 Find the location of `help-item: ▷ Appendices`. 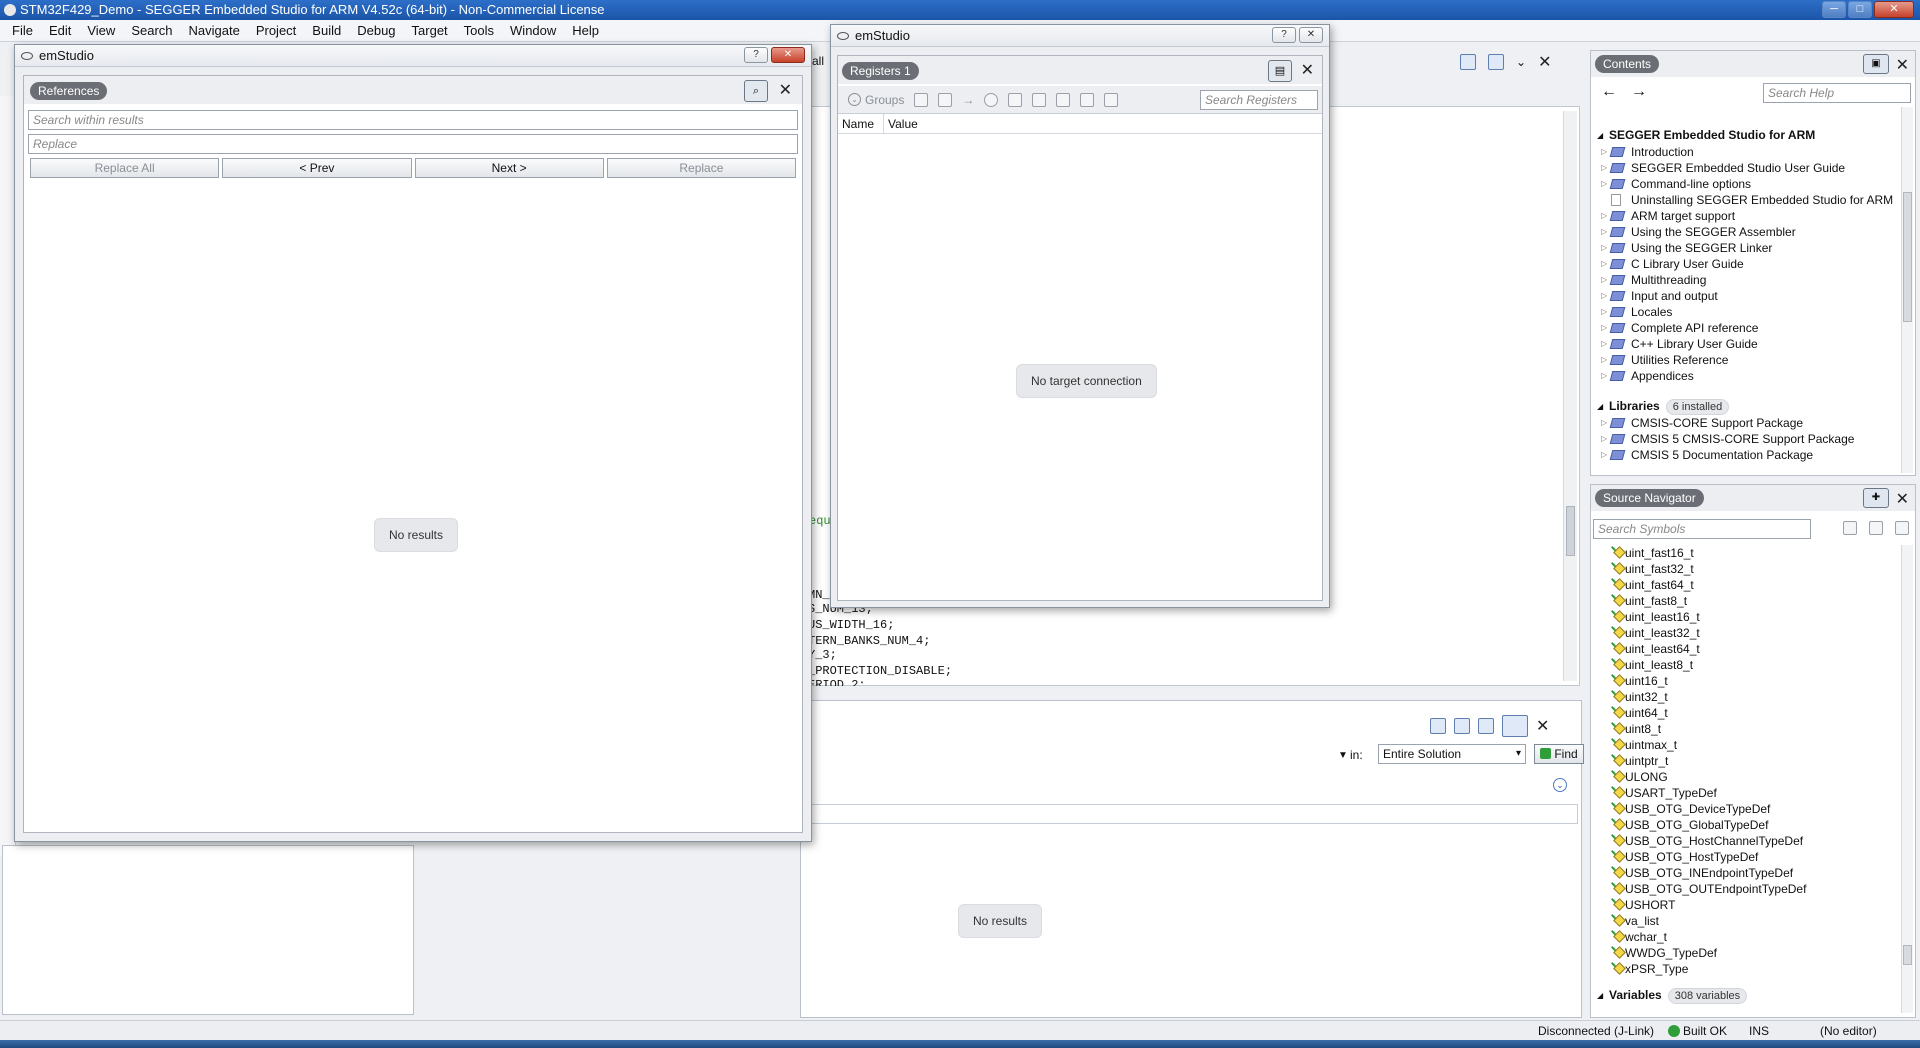

help-item: ▷ Appendices is located at coordinates (1748, 376).